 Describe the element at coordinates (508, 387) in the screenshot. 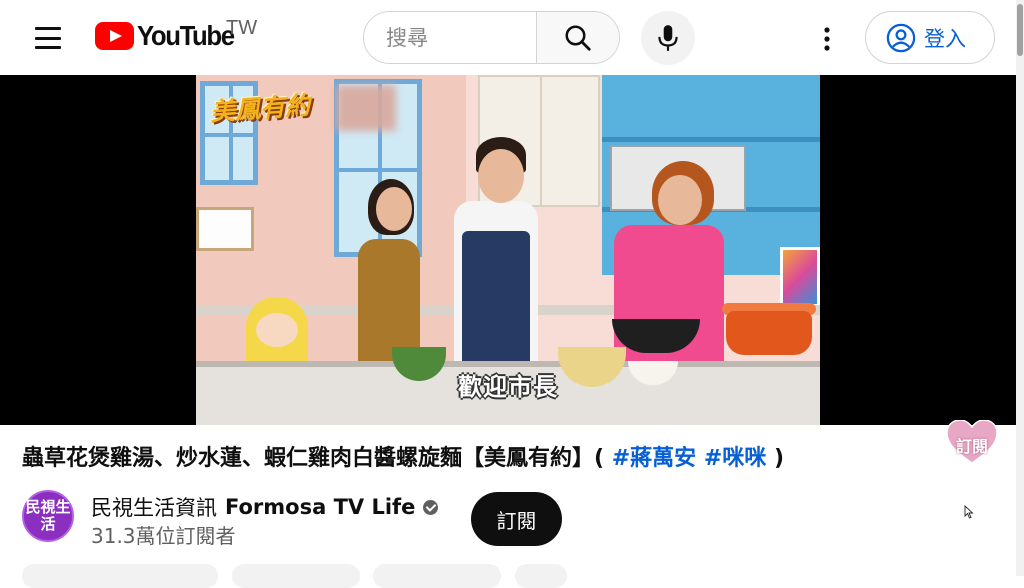

I see `video-subtitle: 歡迎市長` at that location.